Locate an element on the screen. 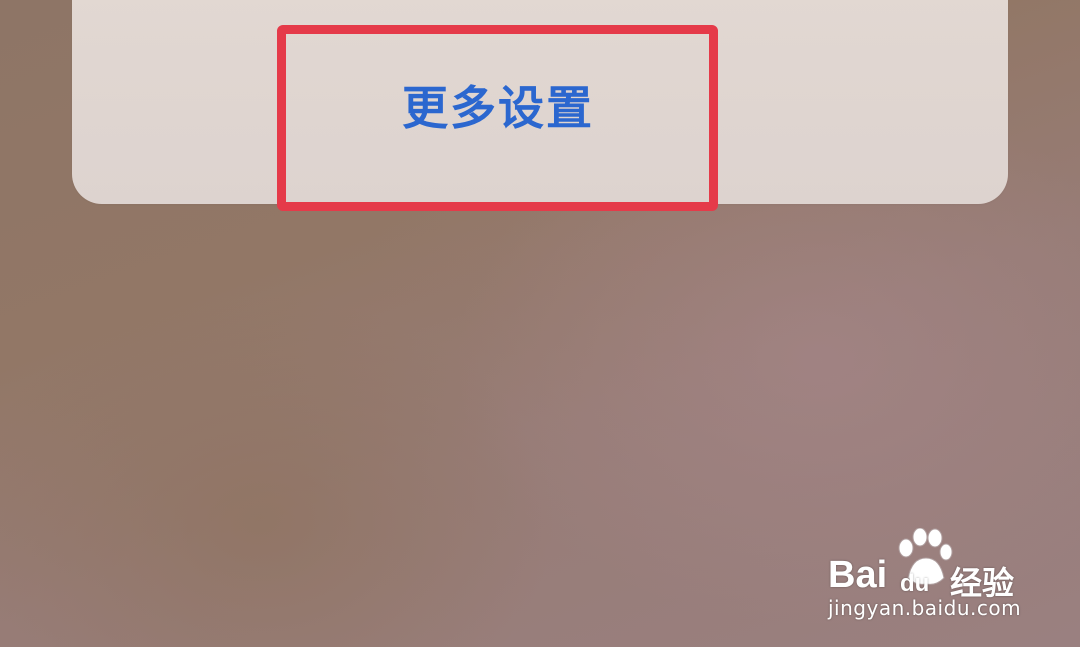 The height and width of the screenshot is (647, 1080). baidu-logo-text-du: du is located at coordinates (915, 583).